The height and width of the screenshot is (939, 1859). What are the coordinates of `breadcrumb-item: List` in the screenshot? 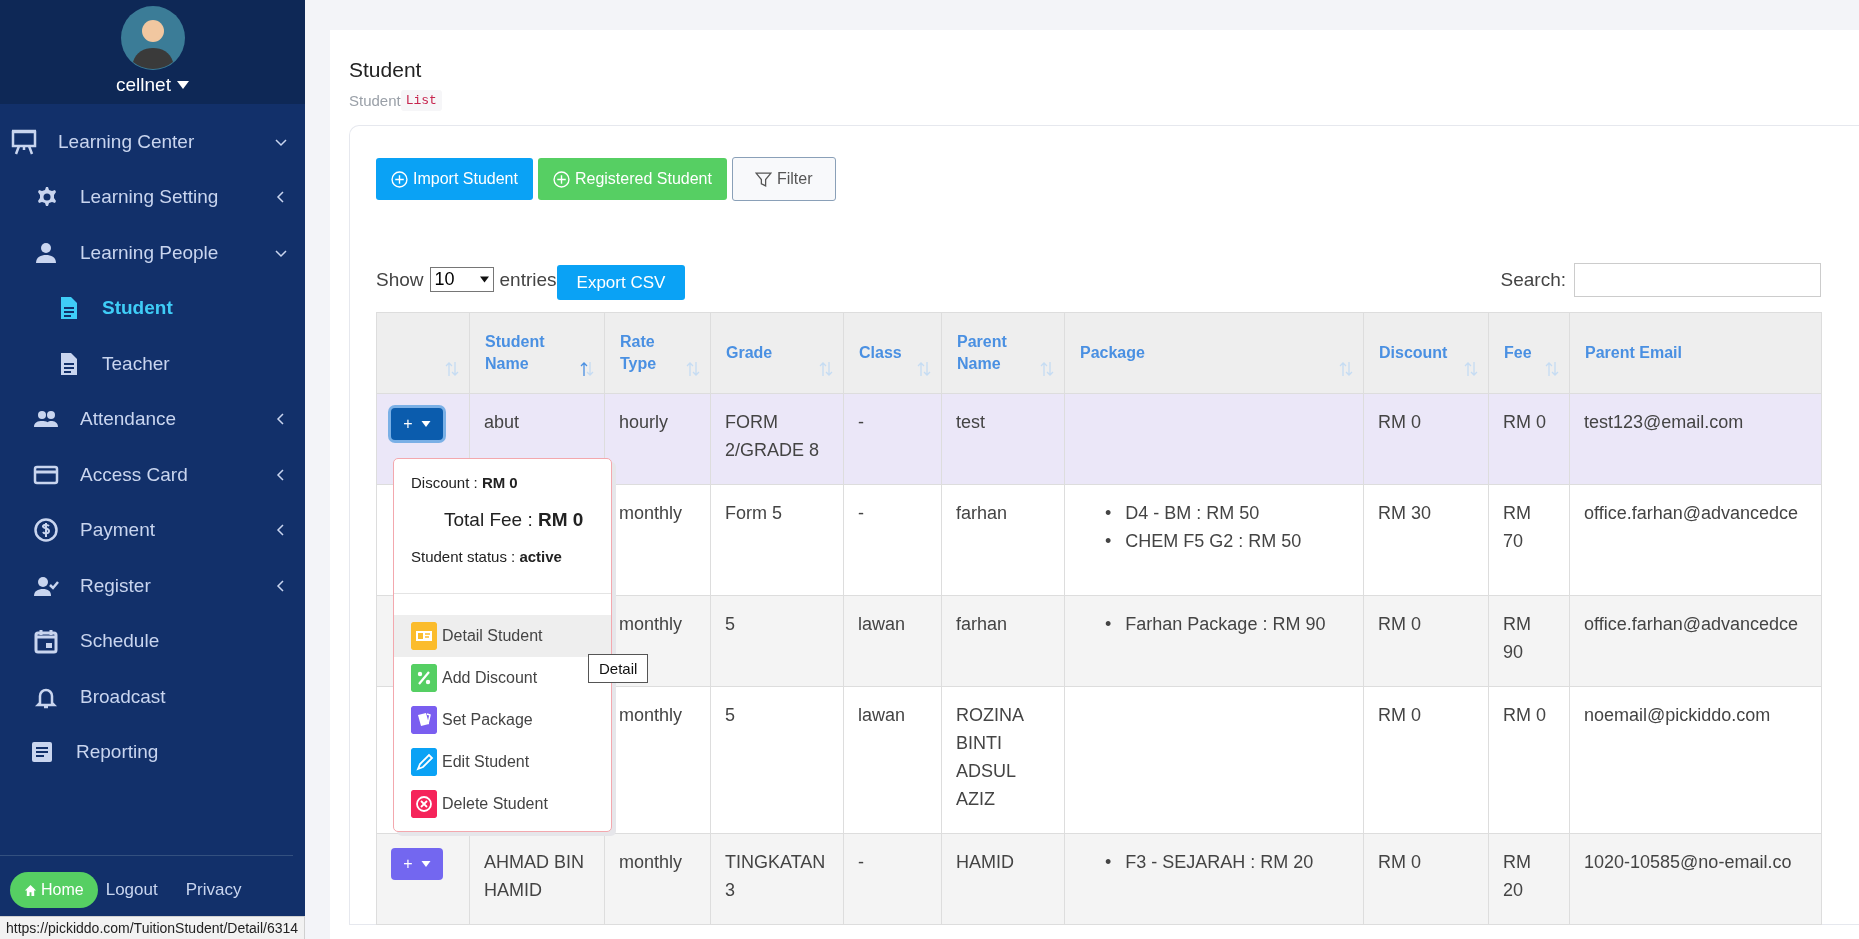 It's located at (421, 100).